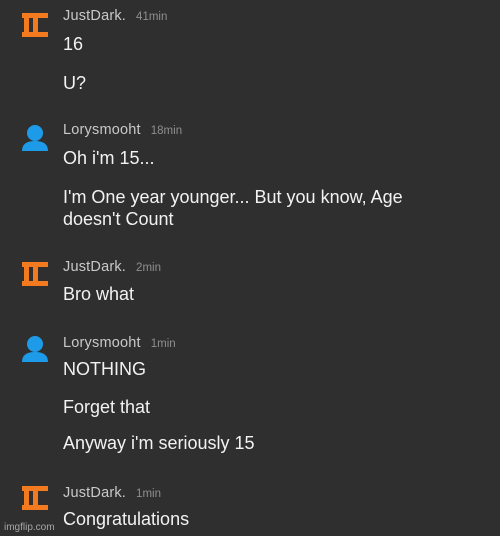  I want to click on username: JustDark. 41min, so click(115, 16).